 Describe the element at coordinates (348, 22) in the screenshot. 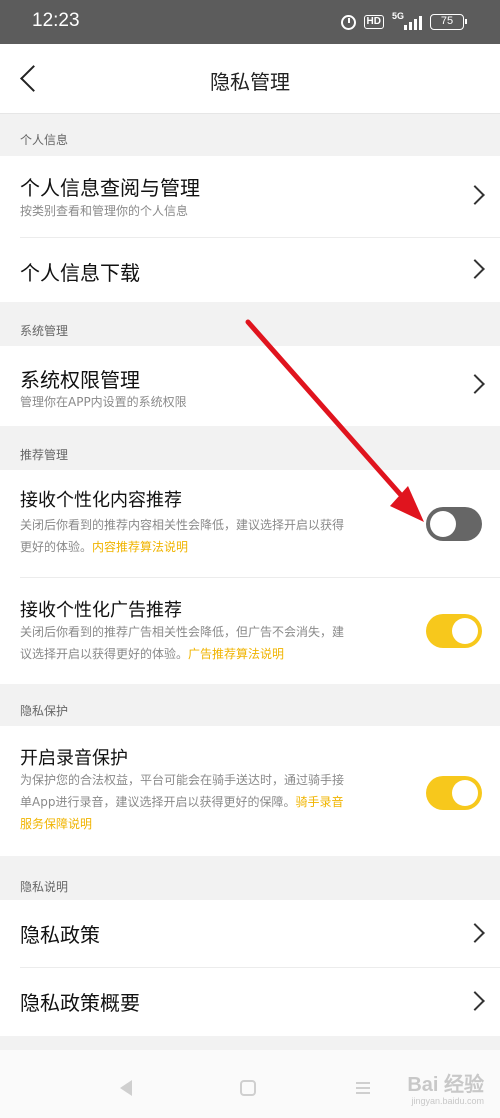

I see `alarm-icon` at that location.